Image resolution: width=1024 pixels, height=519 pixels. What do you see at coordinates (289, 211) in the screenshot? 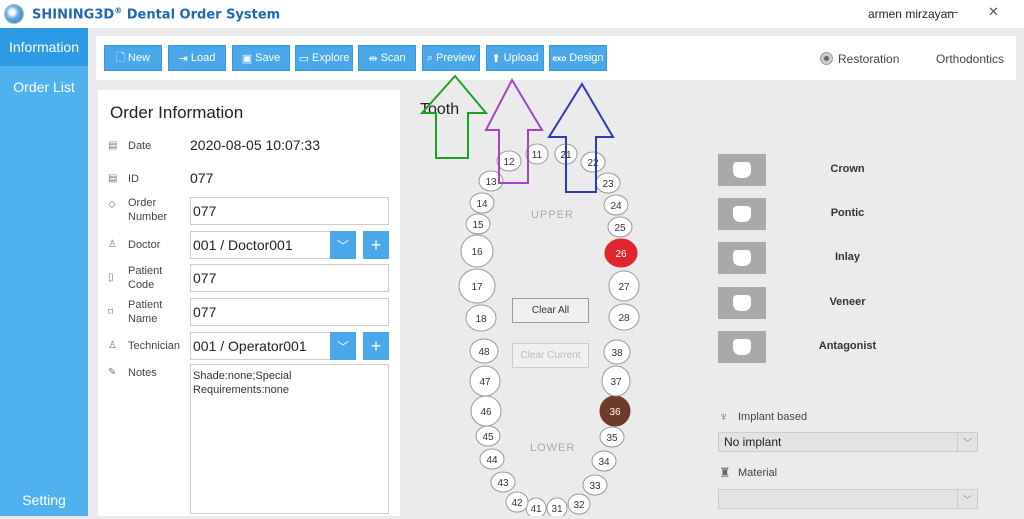
I see `order-number-field: 077` at bounding box center [289, 211].